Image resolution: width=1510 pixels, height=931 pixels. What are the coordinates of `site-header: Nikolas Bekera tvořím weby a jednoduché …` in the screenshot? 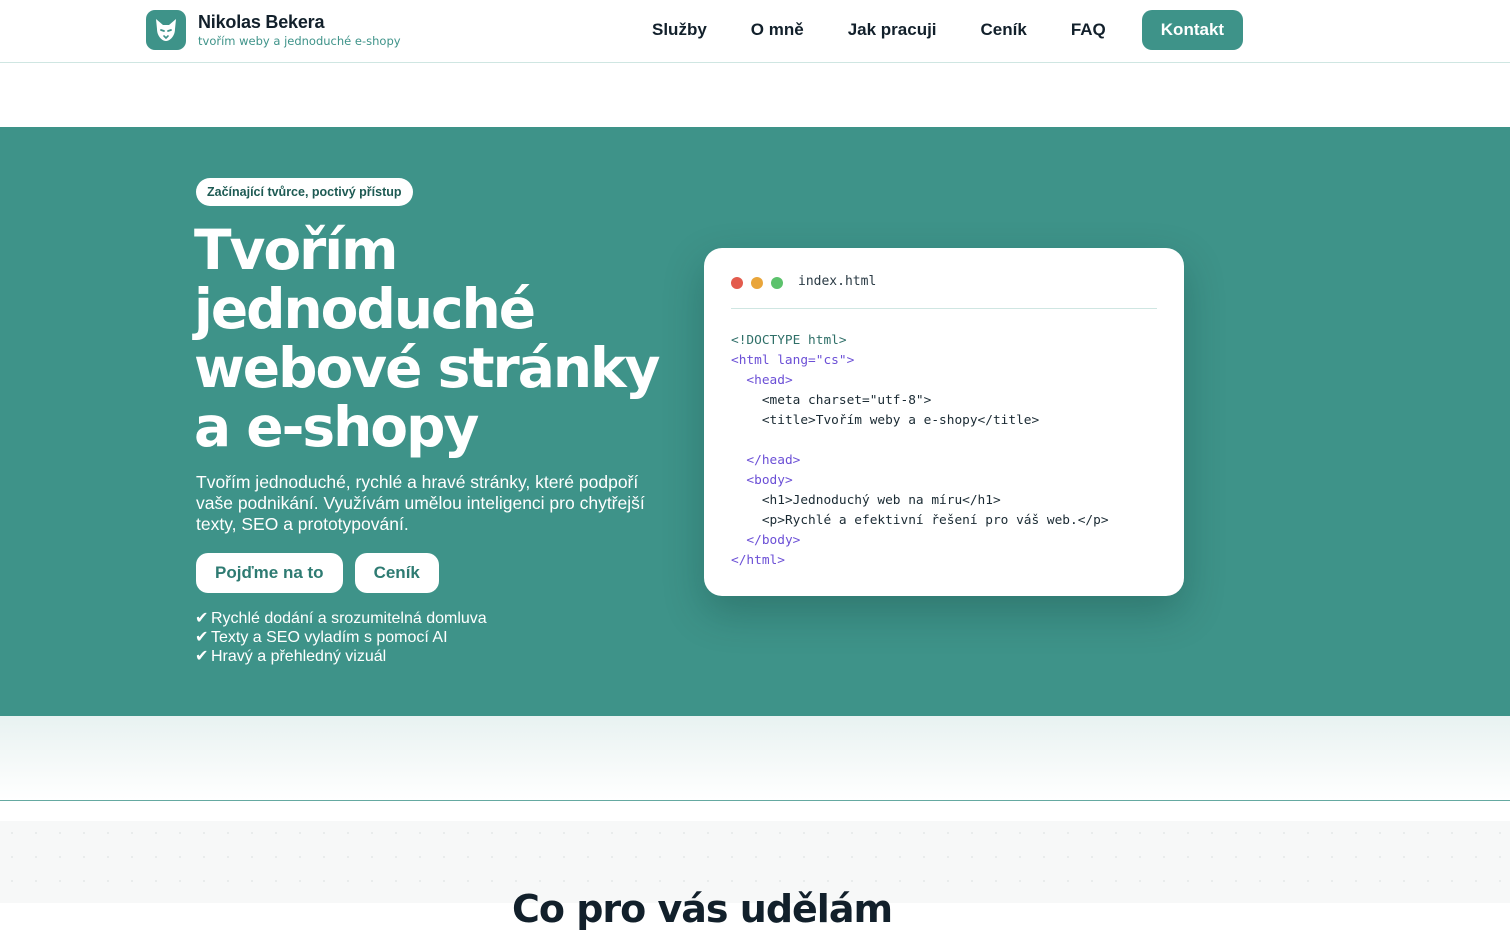 It's located at (755, 31).